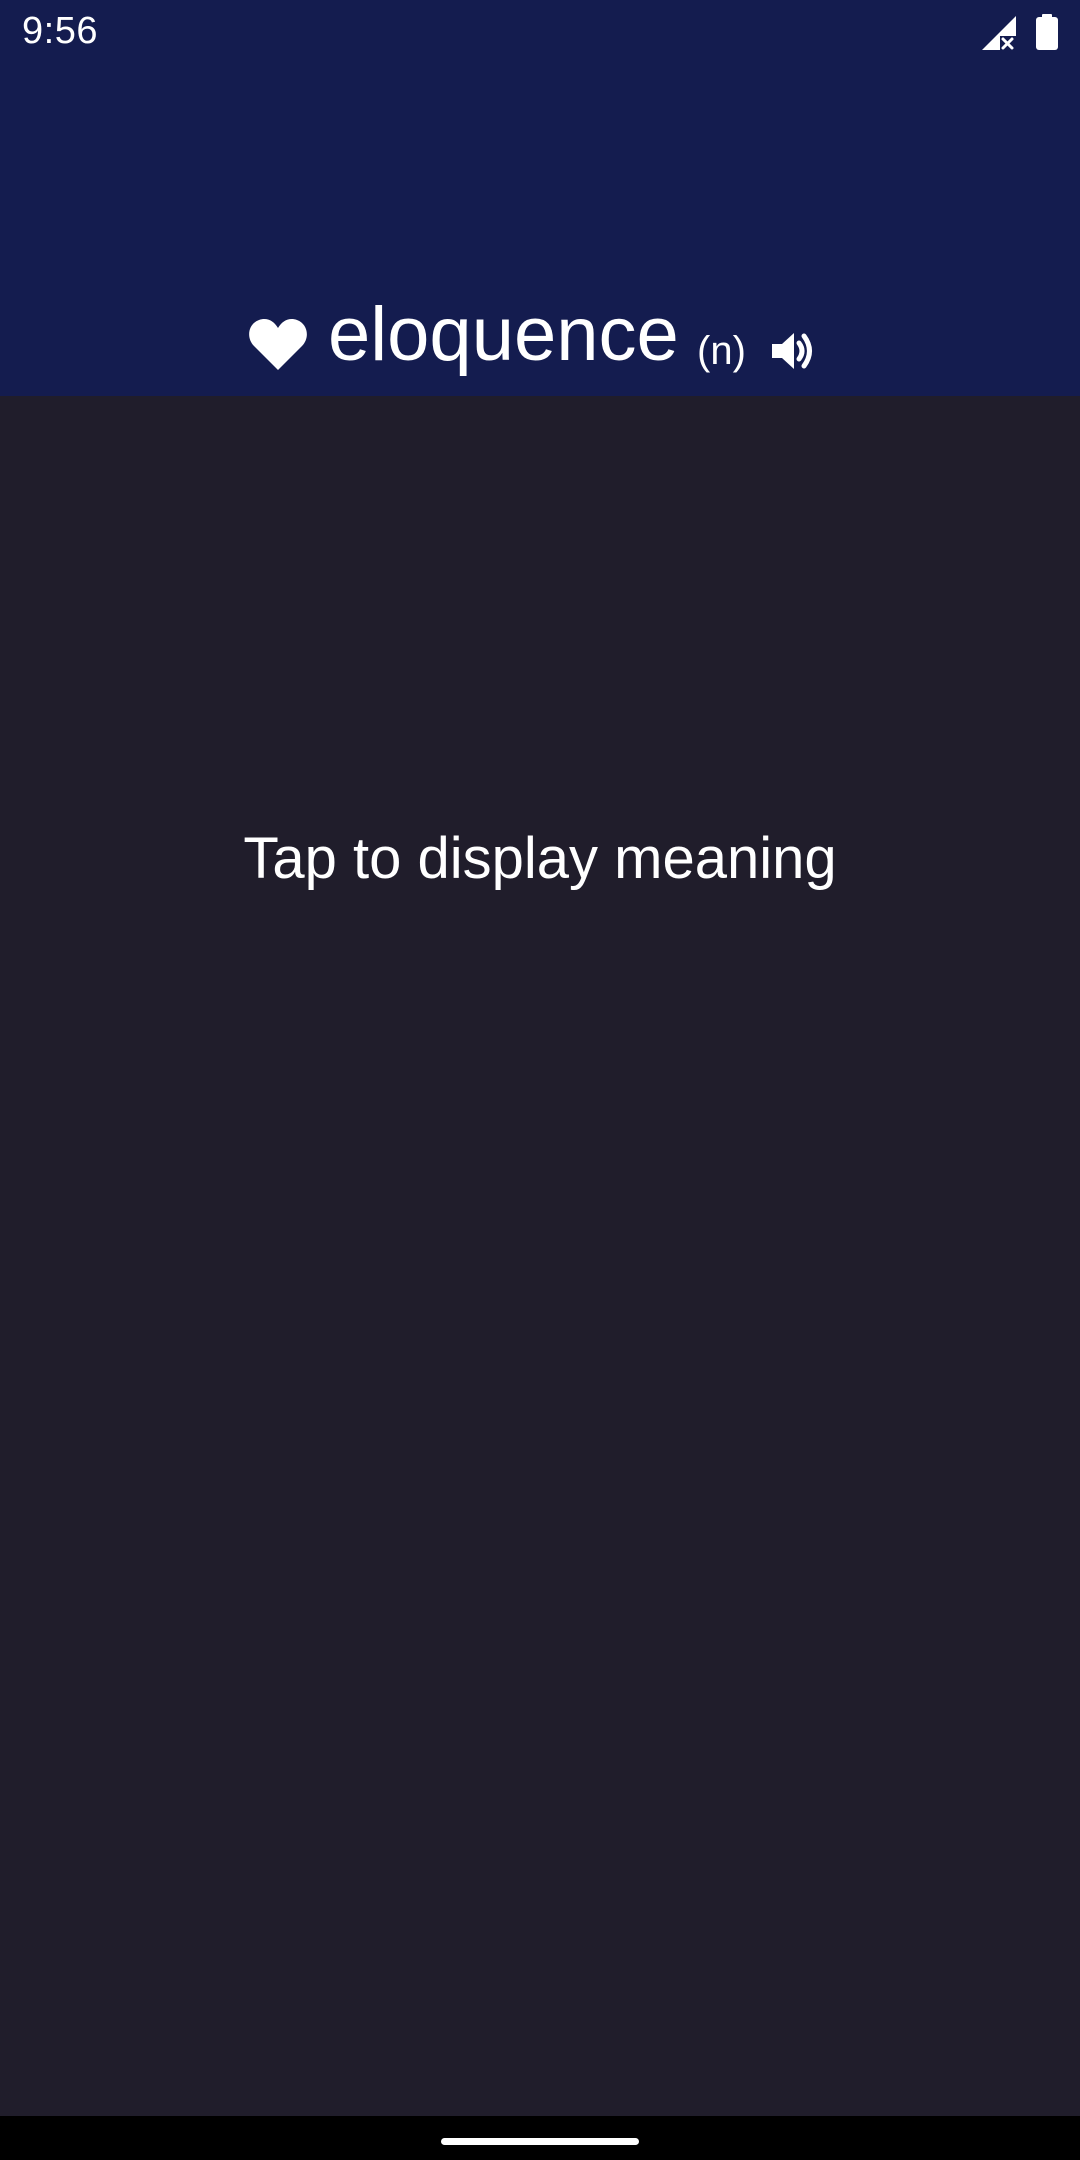  I want to click on word-row: eloquence (n), so click(540, 335).